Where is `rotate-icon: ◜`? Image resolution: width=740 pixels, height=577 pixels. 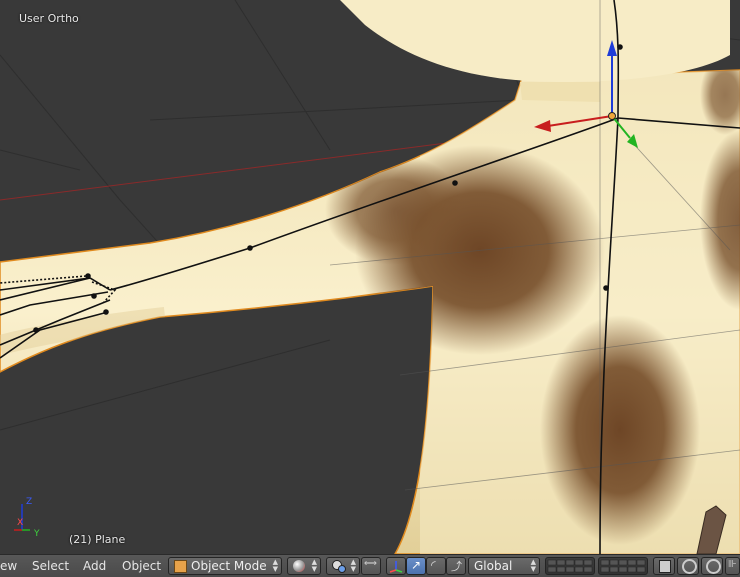
rotate-icon: ◜ is located at coordinates (433, 565).